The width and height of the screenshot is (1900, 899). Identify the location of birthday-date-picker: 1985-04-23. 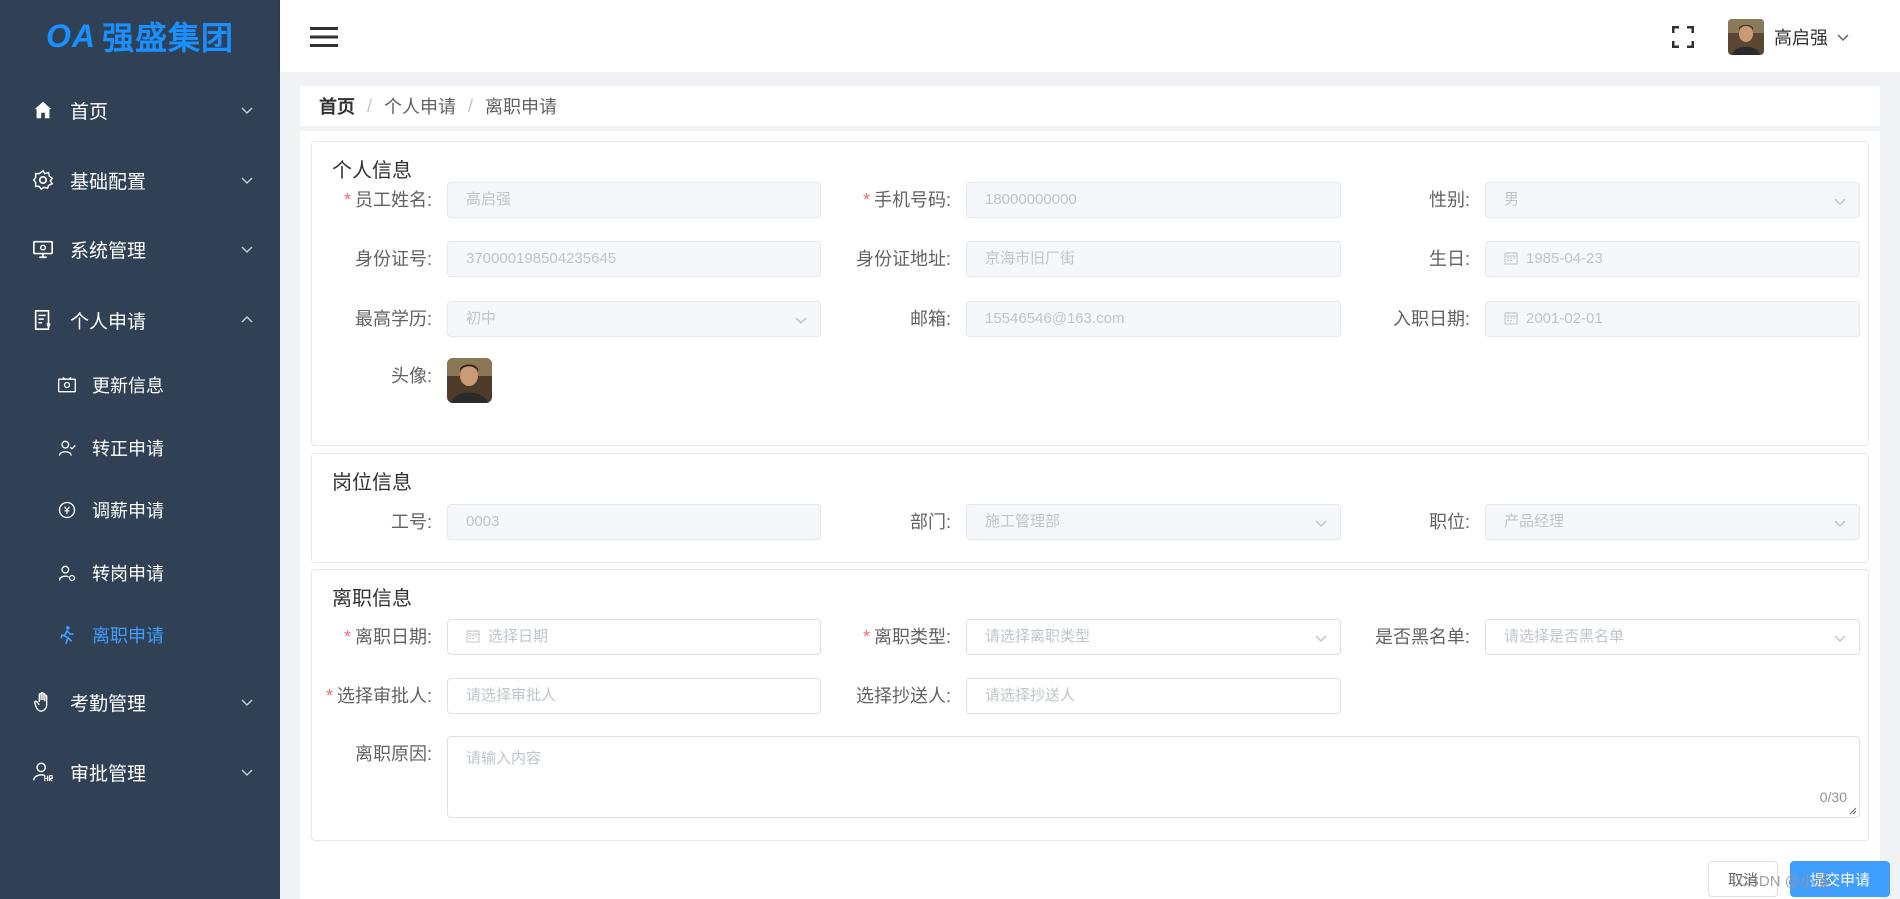
(1672, 259).